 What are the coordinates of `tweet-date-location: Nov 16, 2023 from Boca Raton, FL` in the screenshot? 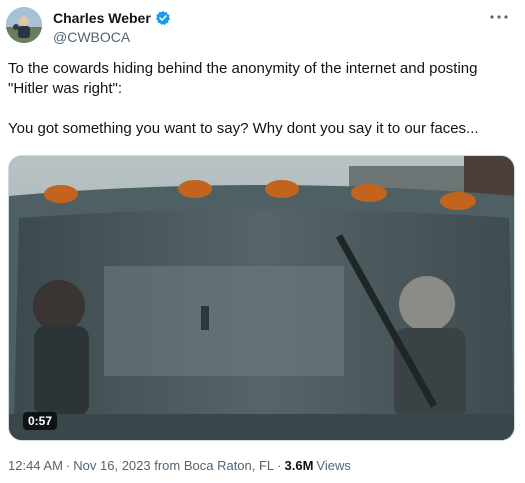 It's located at (173, 465).